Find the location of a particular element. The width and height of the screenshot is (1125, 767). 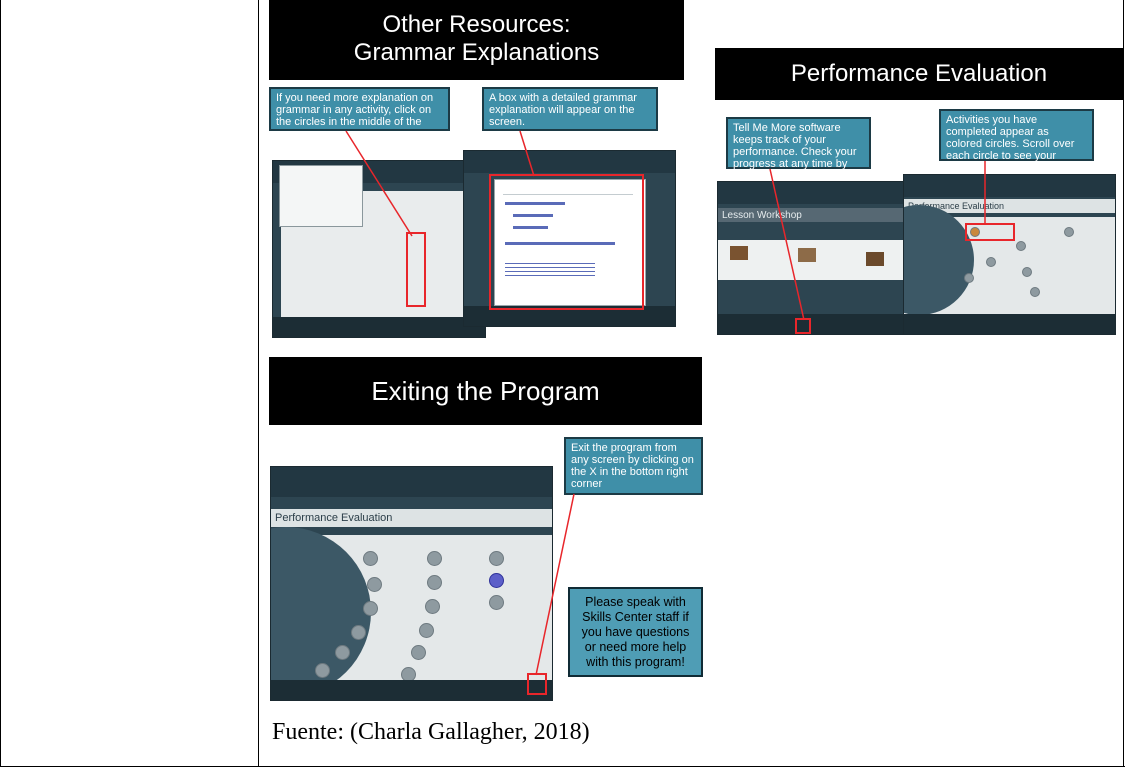

grammar-title-line1: Other Resources: is located at coordinates (476, 24).